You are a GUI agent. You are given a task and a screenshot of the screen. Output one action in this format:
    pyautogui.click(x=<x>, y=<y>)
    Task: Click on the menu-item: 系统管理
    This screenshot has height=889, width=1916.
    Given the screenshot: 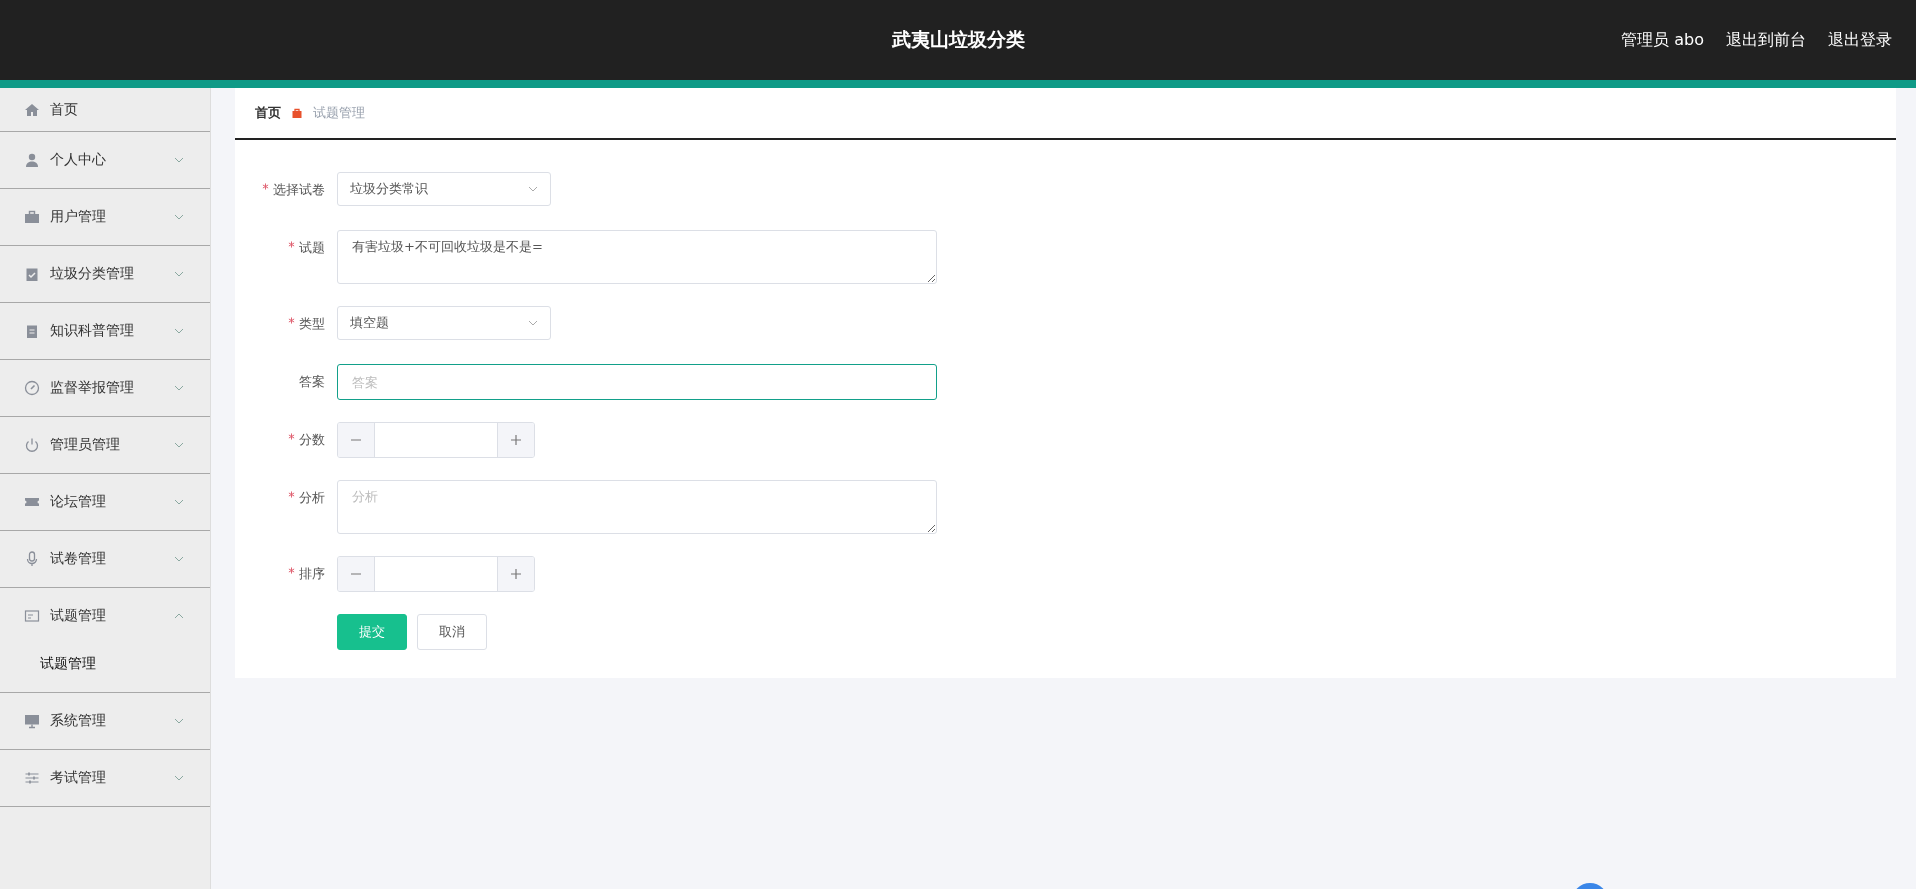 What is the action you would take?
    pyautogui.click(x=105, y=721)
    